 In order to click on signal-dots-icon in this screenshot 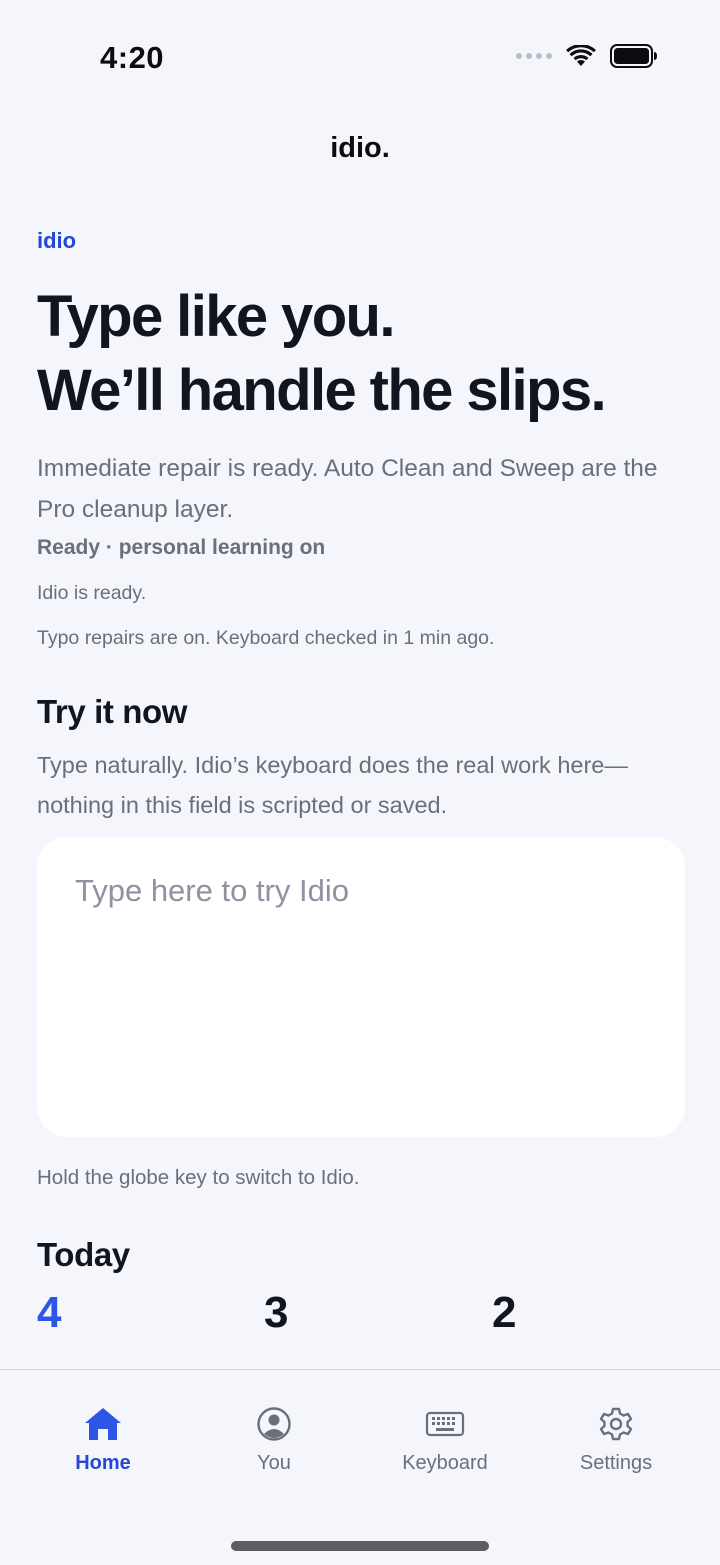, I will do `click(534, 56)`.